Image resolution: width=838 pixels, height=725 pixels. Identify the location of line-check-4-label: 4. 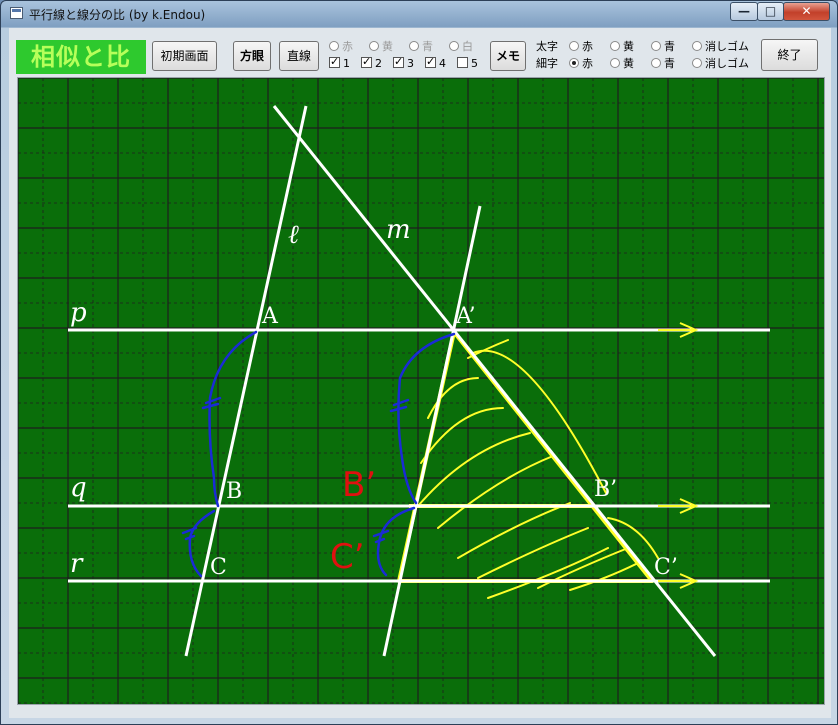
(442, 63).